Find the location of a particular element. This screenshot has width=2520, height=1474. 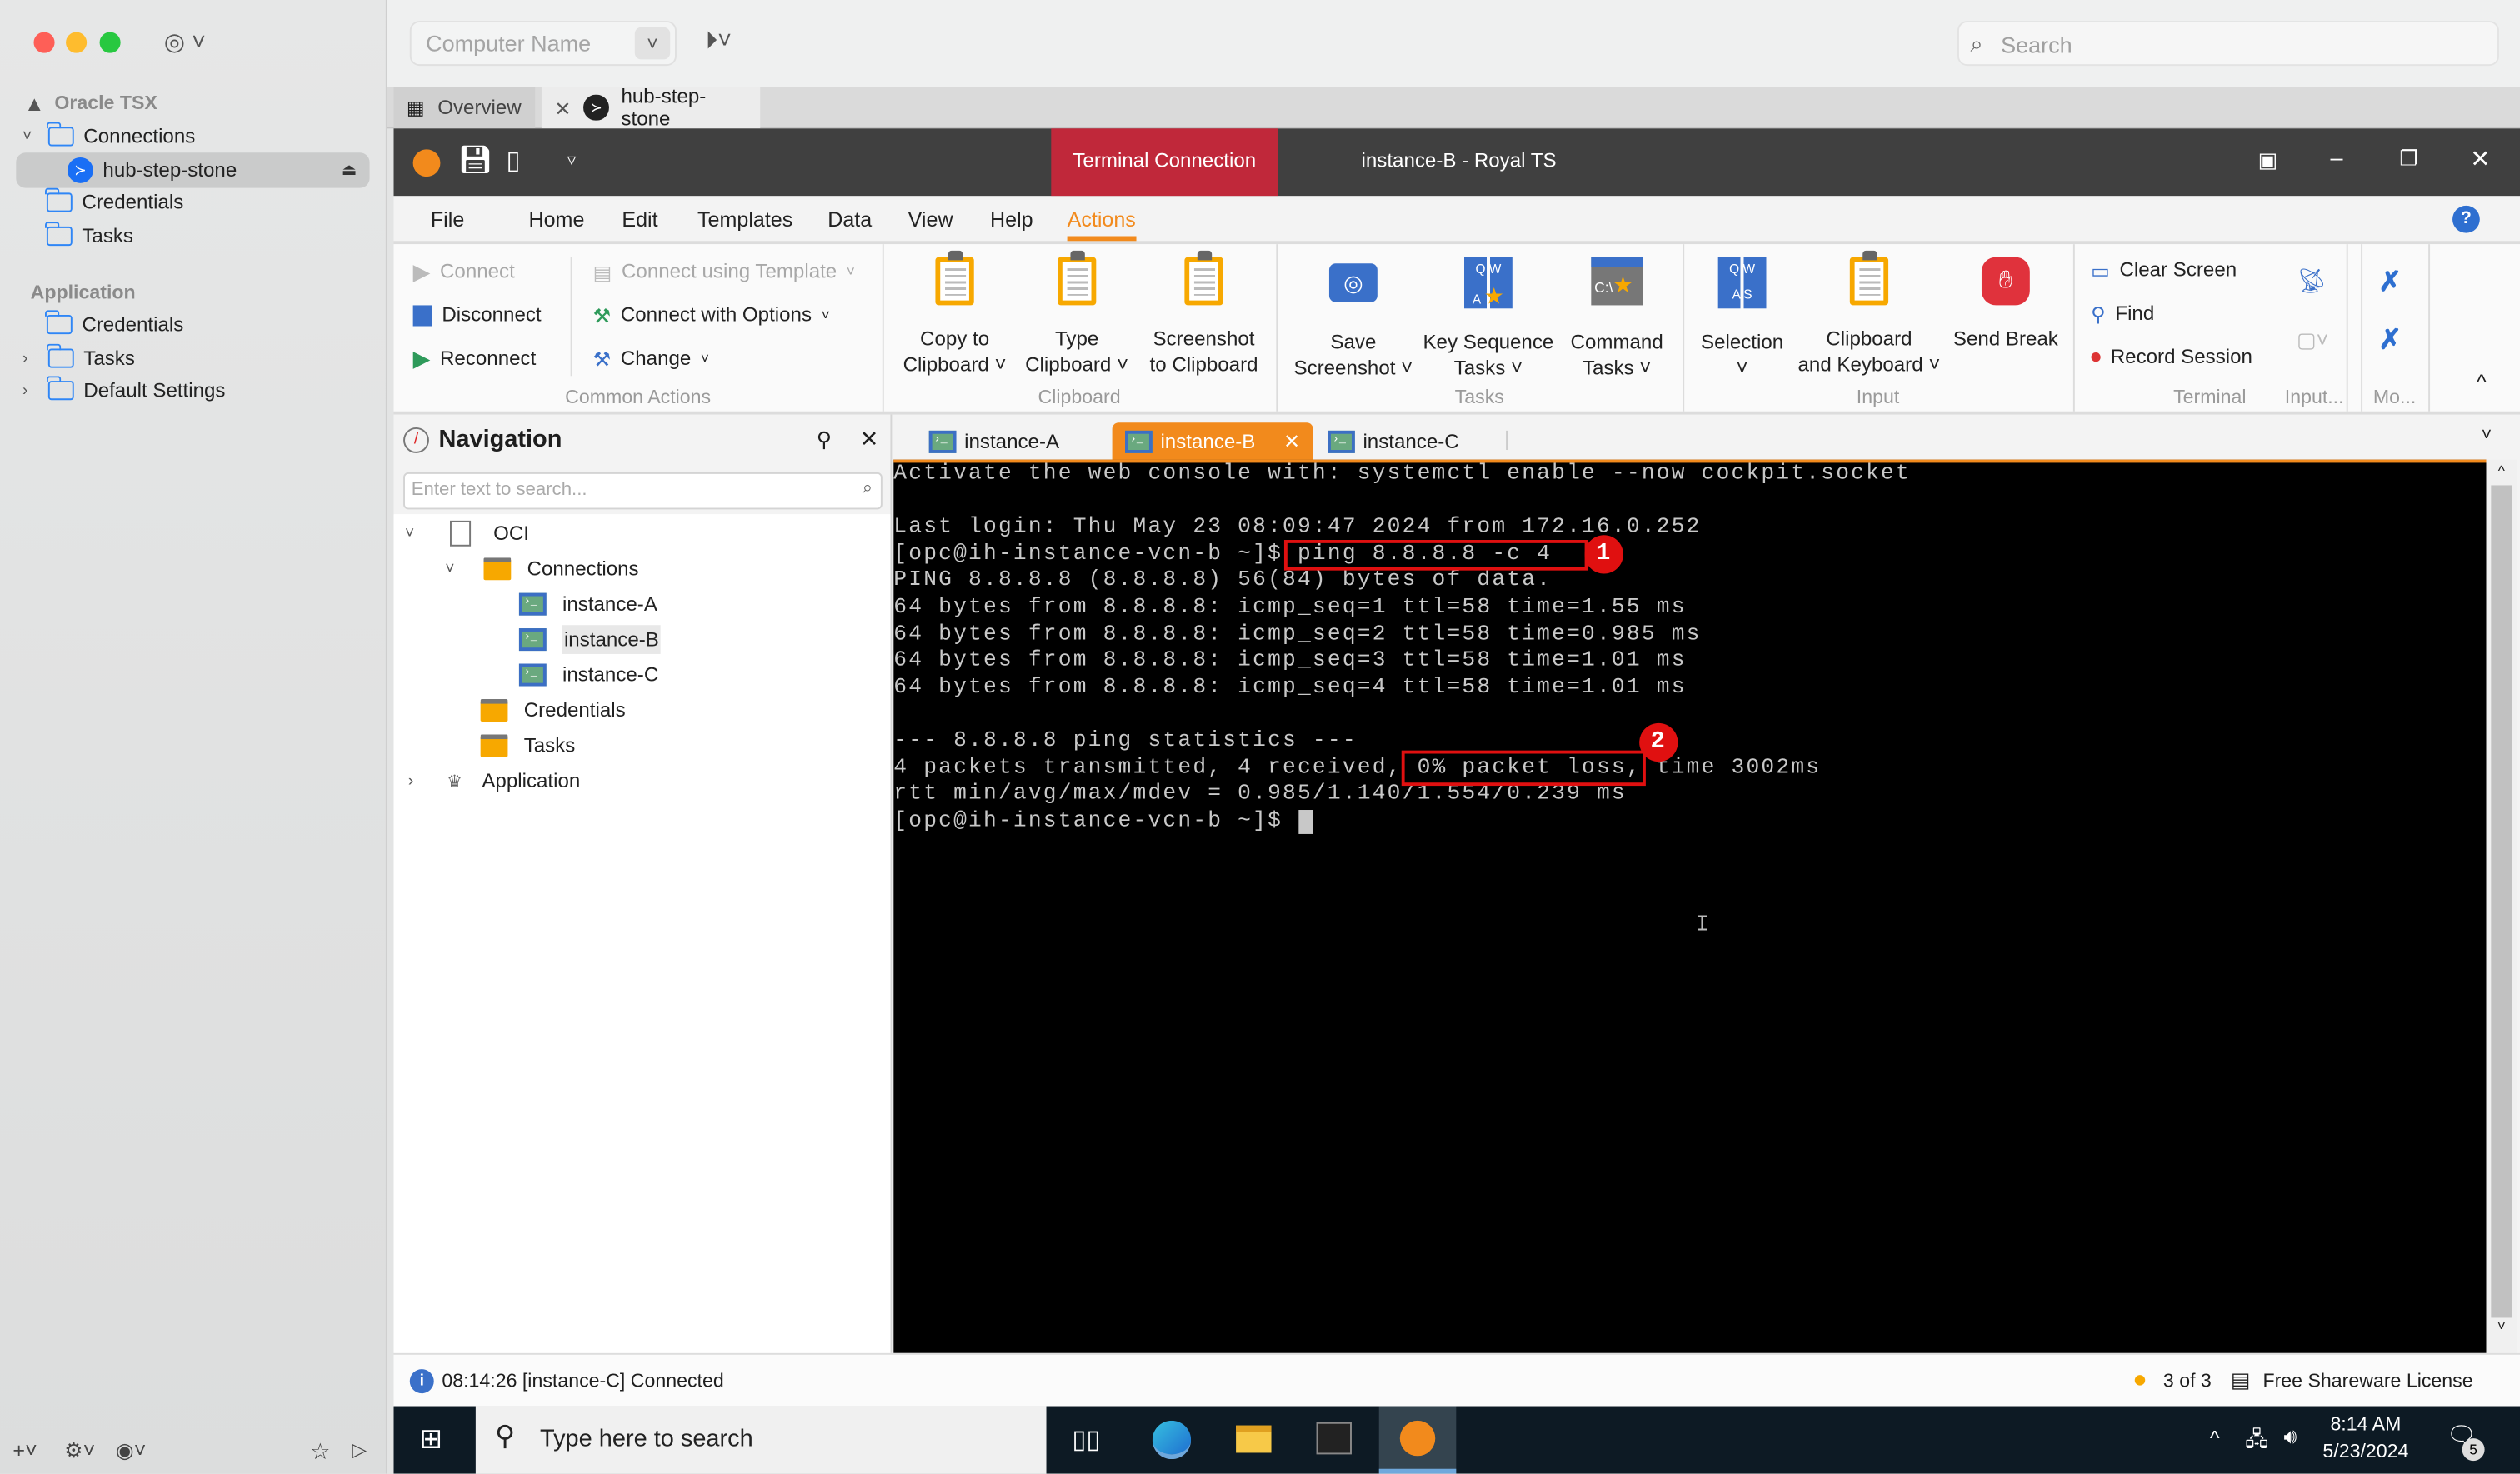

play-menu-icon: ⏵˅ is located at coordinates (719, 41).